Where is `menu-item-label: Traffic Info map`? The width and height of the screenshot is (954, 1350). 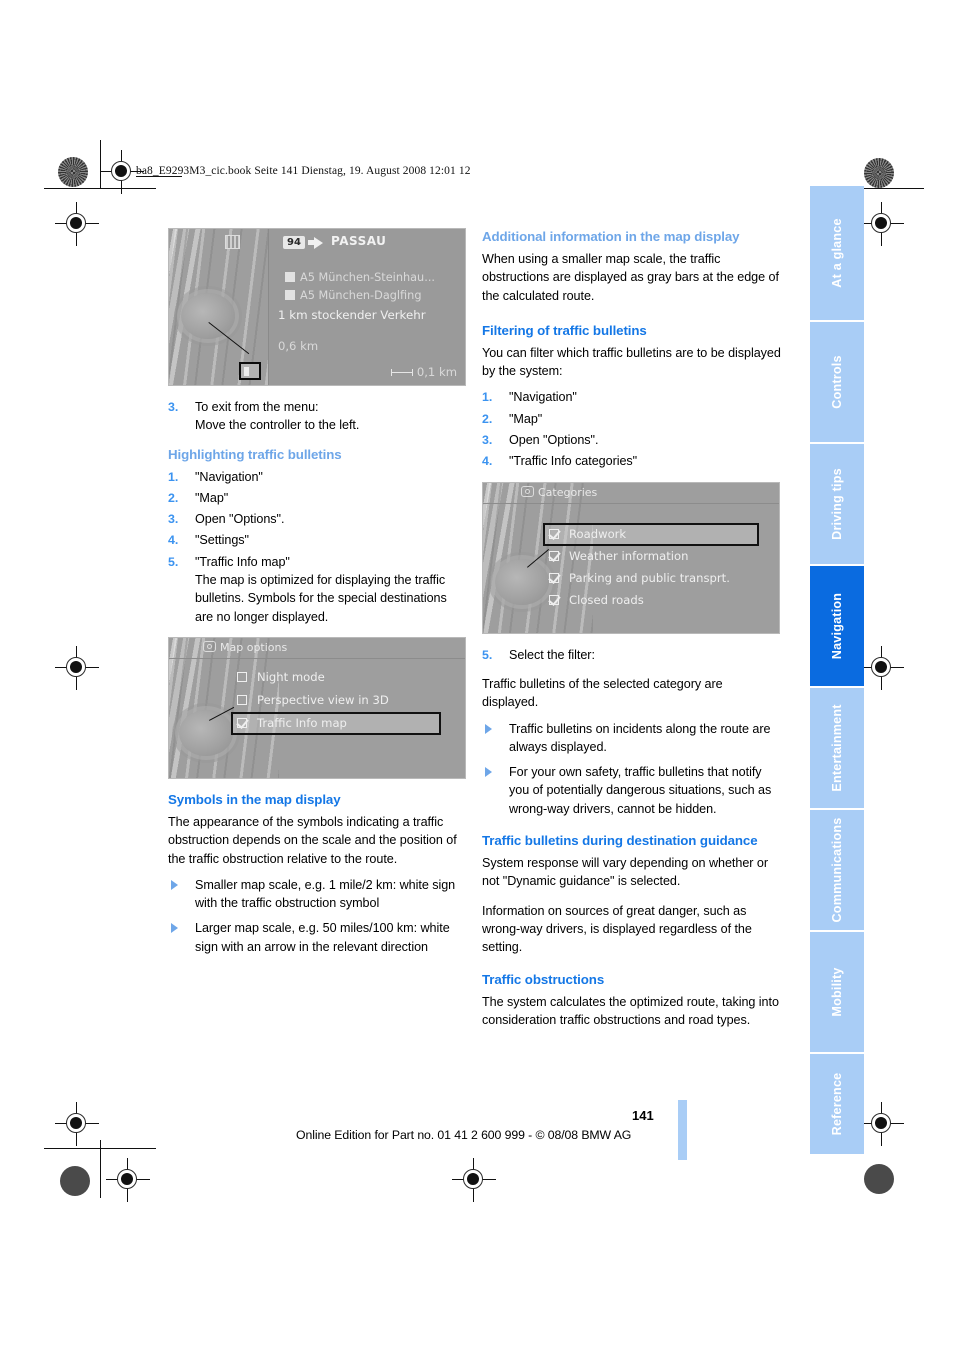
menu-item-label: Traffic Info map is located at coordinates (302, 722).